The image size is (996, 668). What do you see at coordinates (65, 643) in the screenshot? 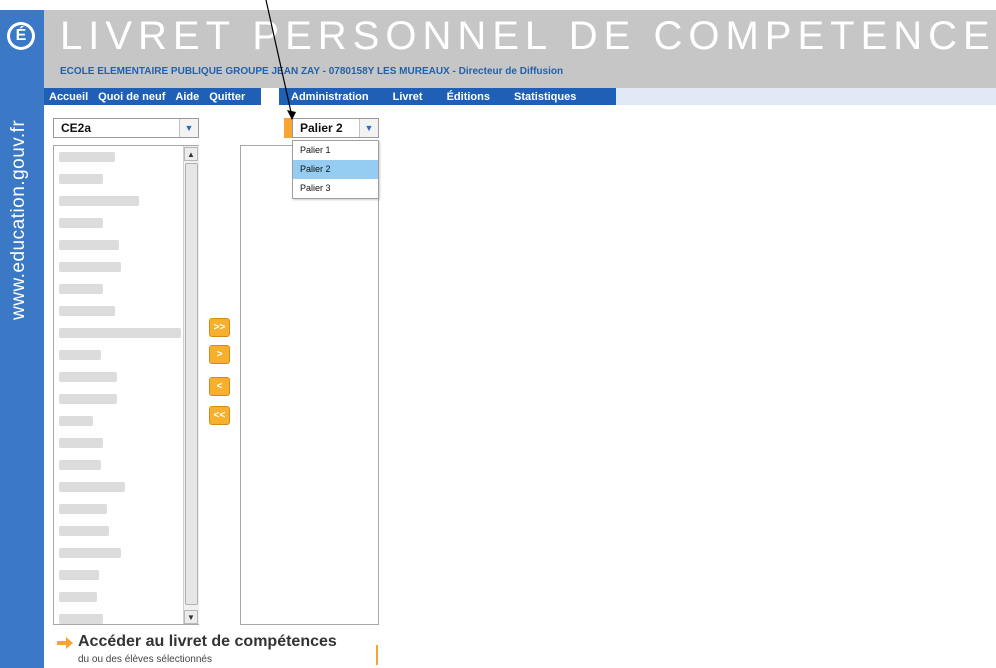
I see `arrow-right-icon` at bounding box center [65, 643].